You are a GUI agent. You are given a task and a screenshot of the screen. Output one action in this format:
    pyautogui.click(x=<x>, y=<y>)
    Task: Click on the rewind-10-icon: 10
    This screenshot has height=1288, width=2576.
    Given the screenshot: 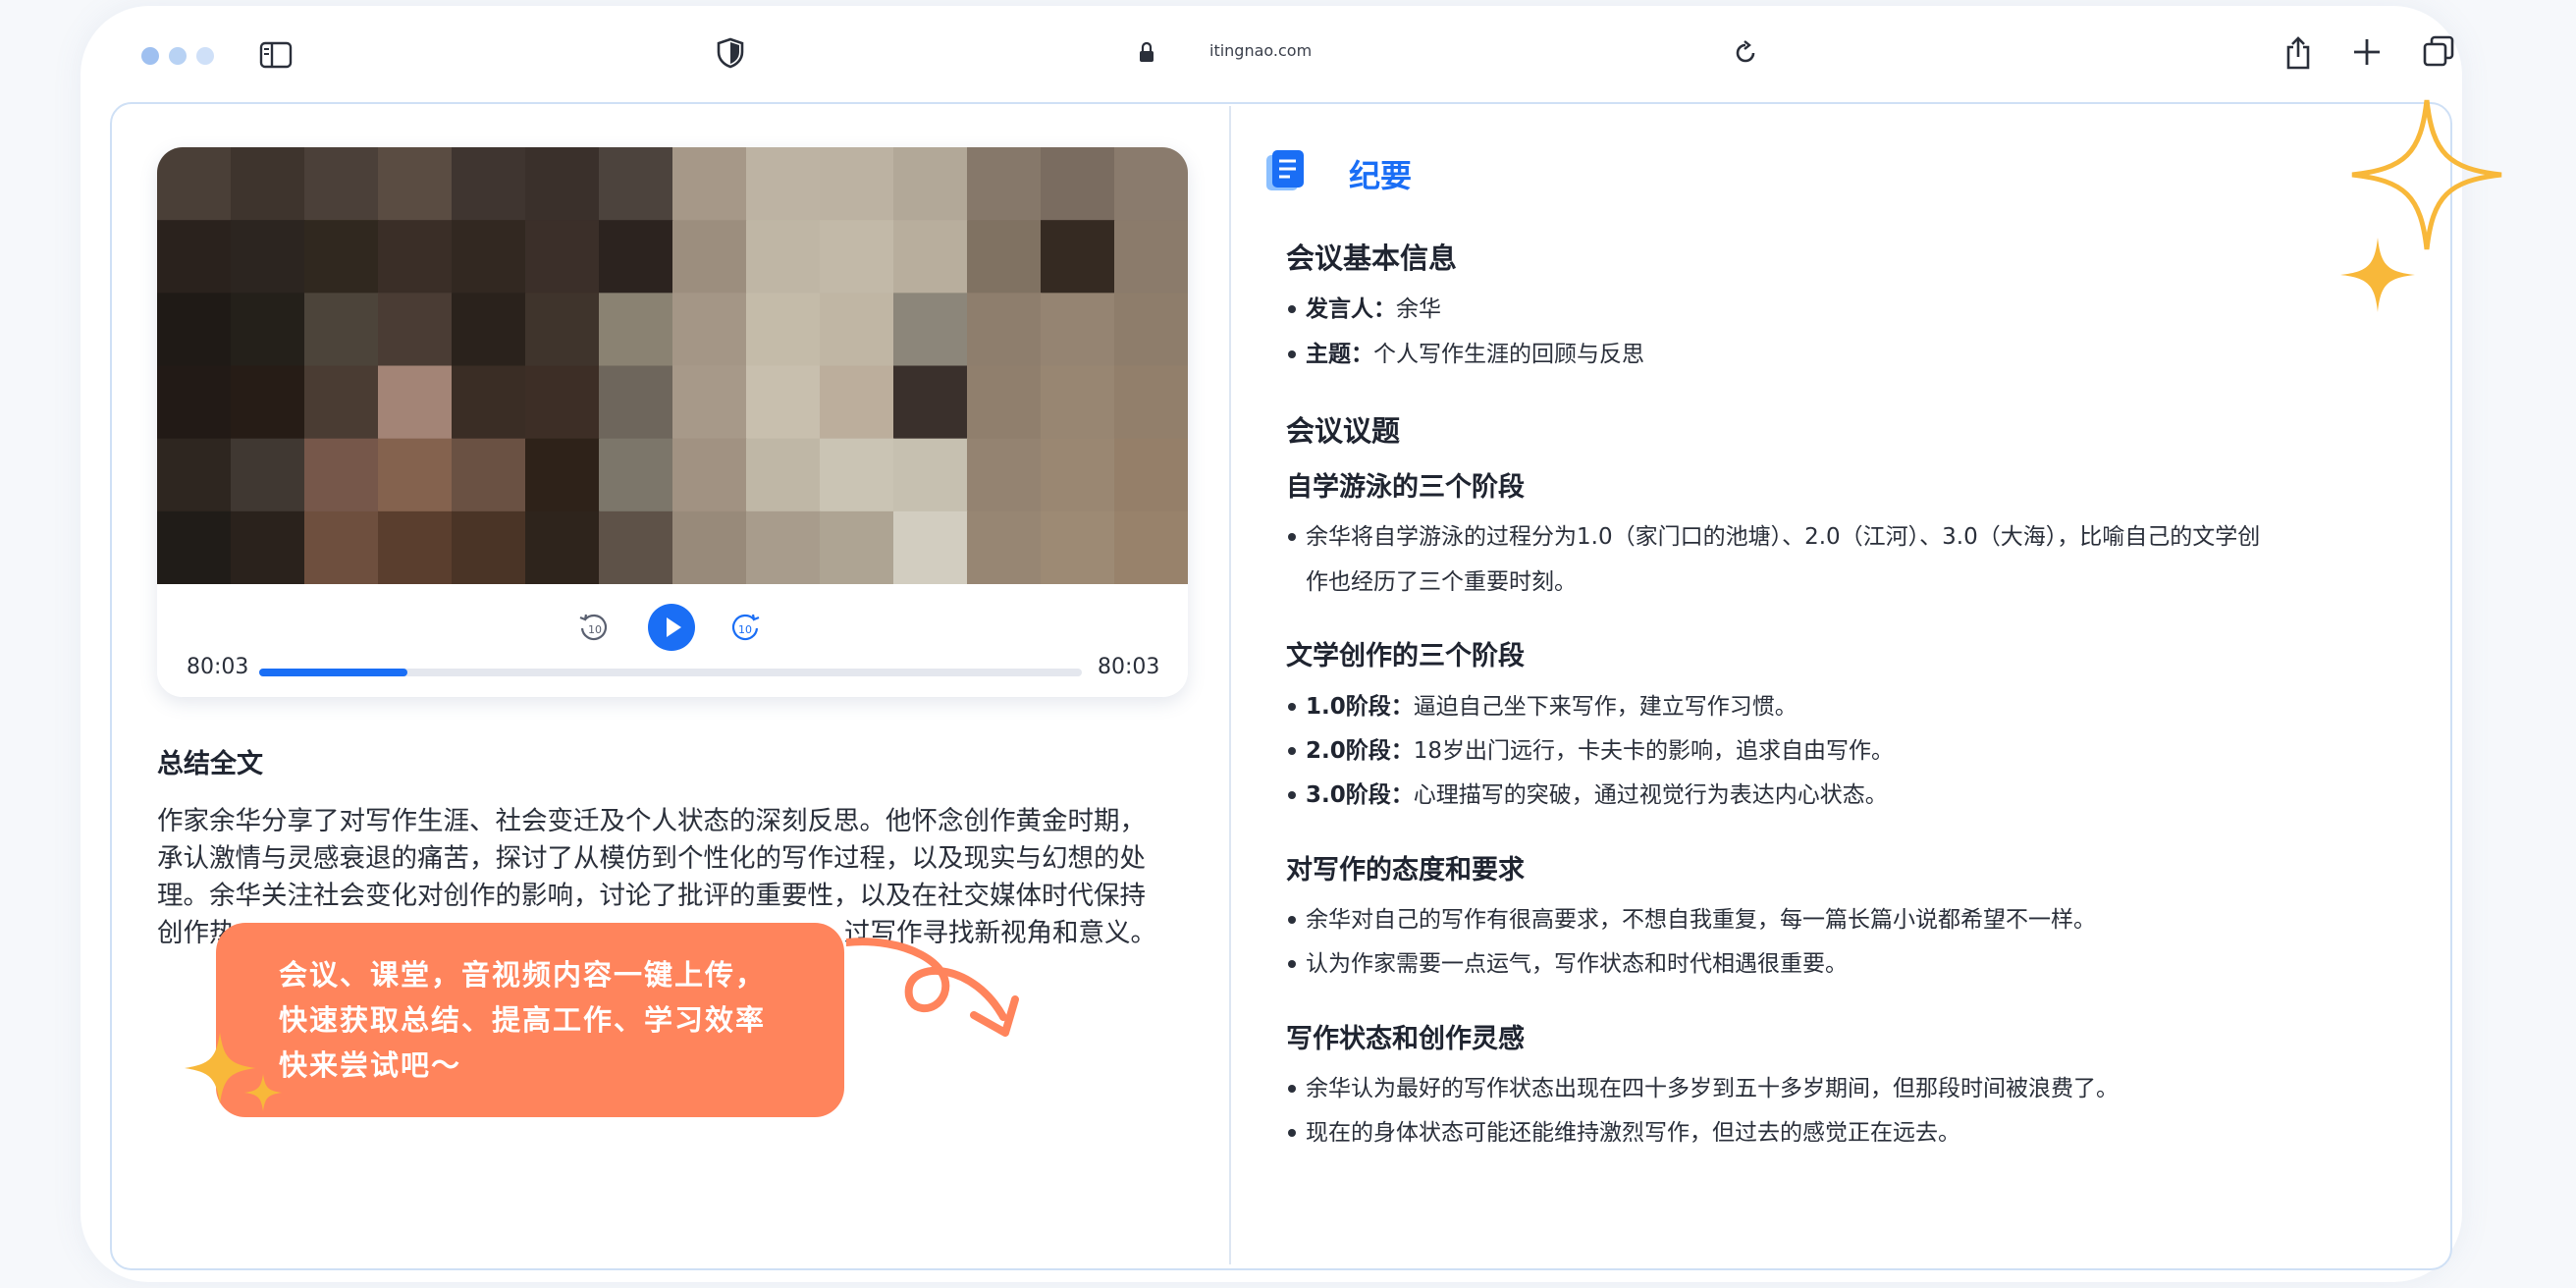 What is the action you would take?
    pyautogui.click(x=594, y=628)
    